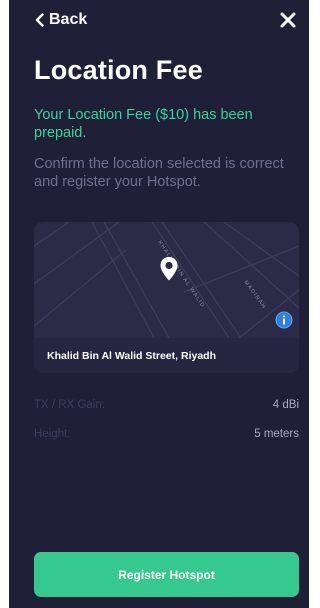 The width and height of the screenshot is (320, 608). Describe the element at coordinates (169, 269) in the screenshot. I see `location-pin-icon` at that location.